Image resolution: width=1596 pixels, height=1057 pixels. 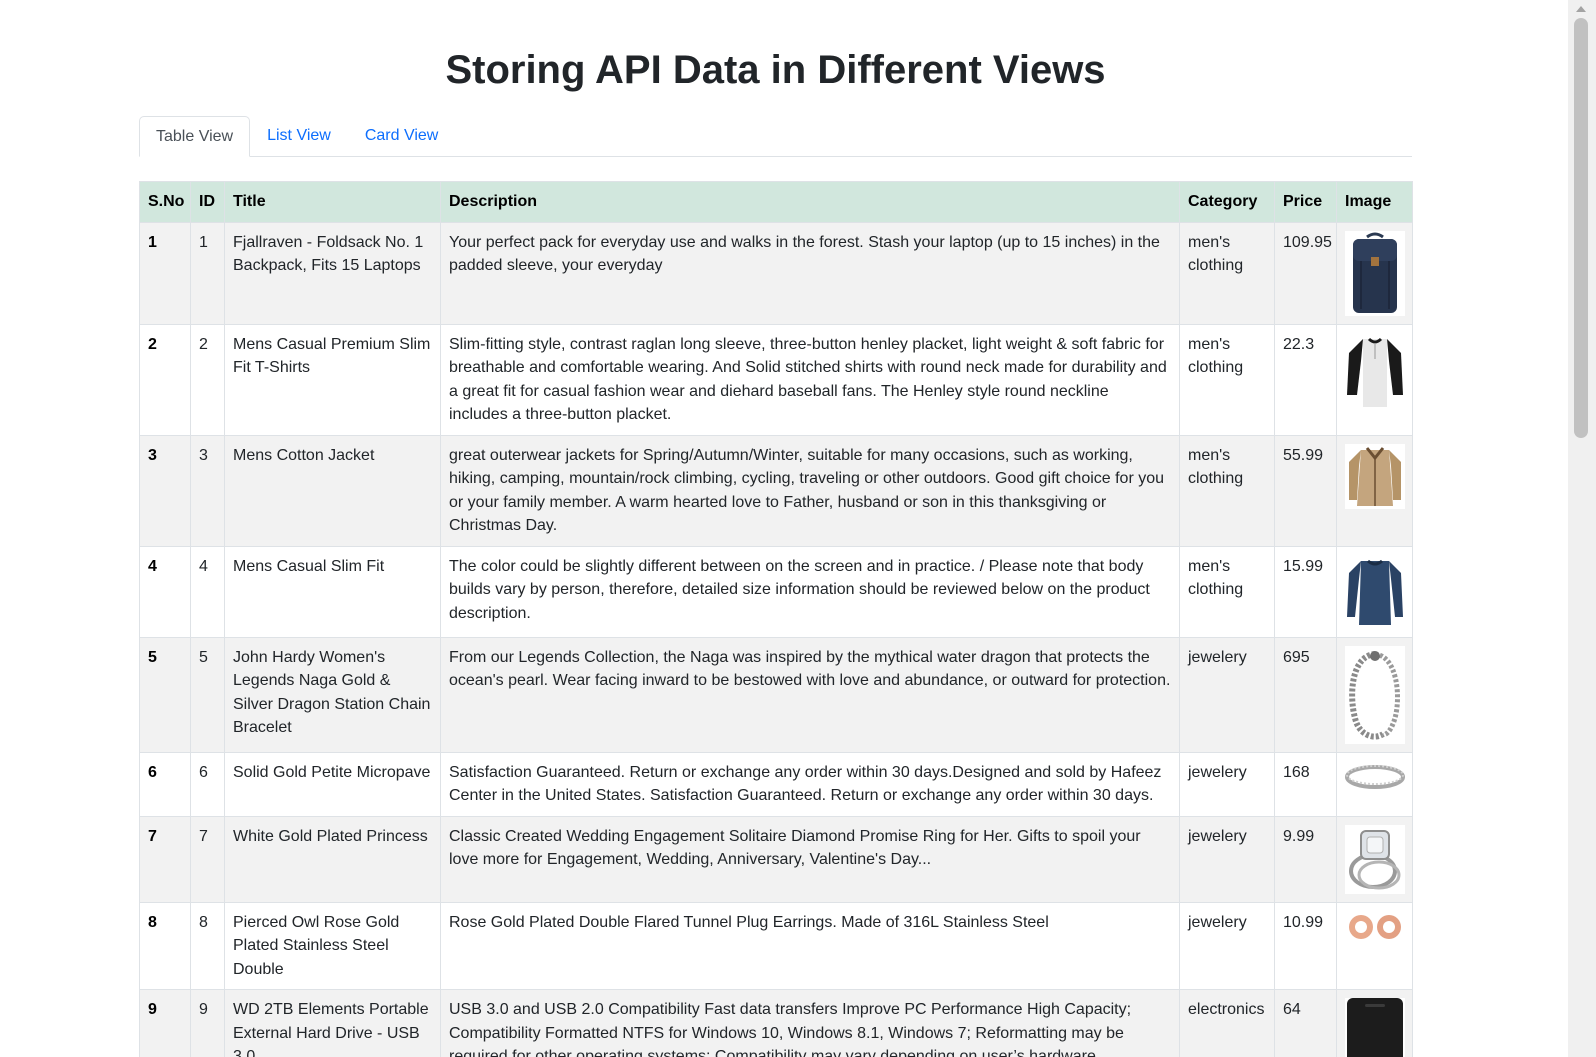 I want to click on header-id: ID, so click(x=207, y=202).